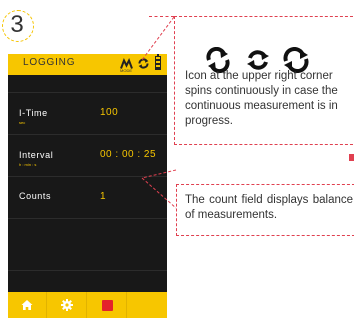  I want to click on field-row-itime: I-Time sec 100, so click(87, 113).